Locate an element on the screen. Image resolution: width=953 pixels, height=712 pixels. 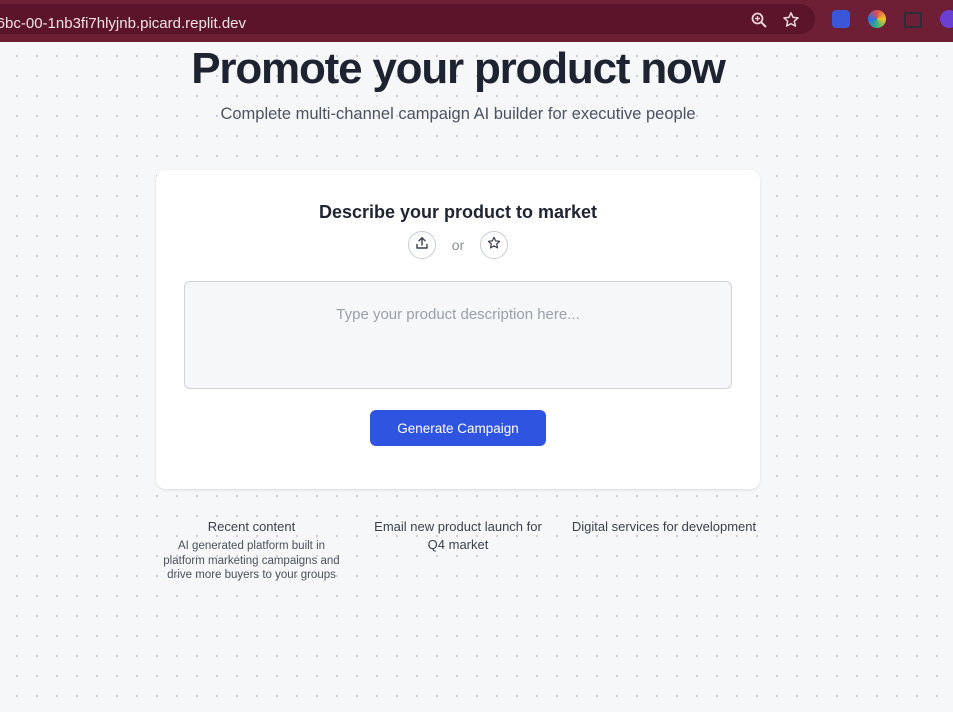
suggestion-title: Digital services for development is located at coordinates (664, 526).